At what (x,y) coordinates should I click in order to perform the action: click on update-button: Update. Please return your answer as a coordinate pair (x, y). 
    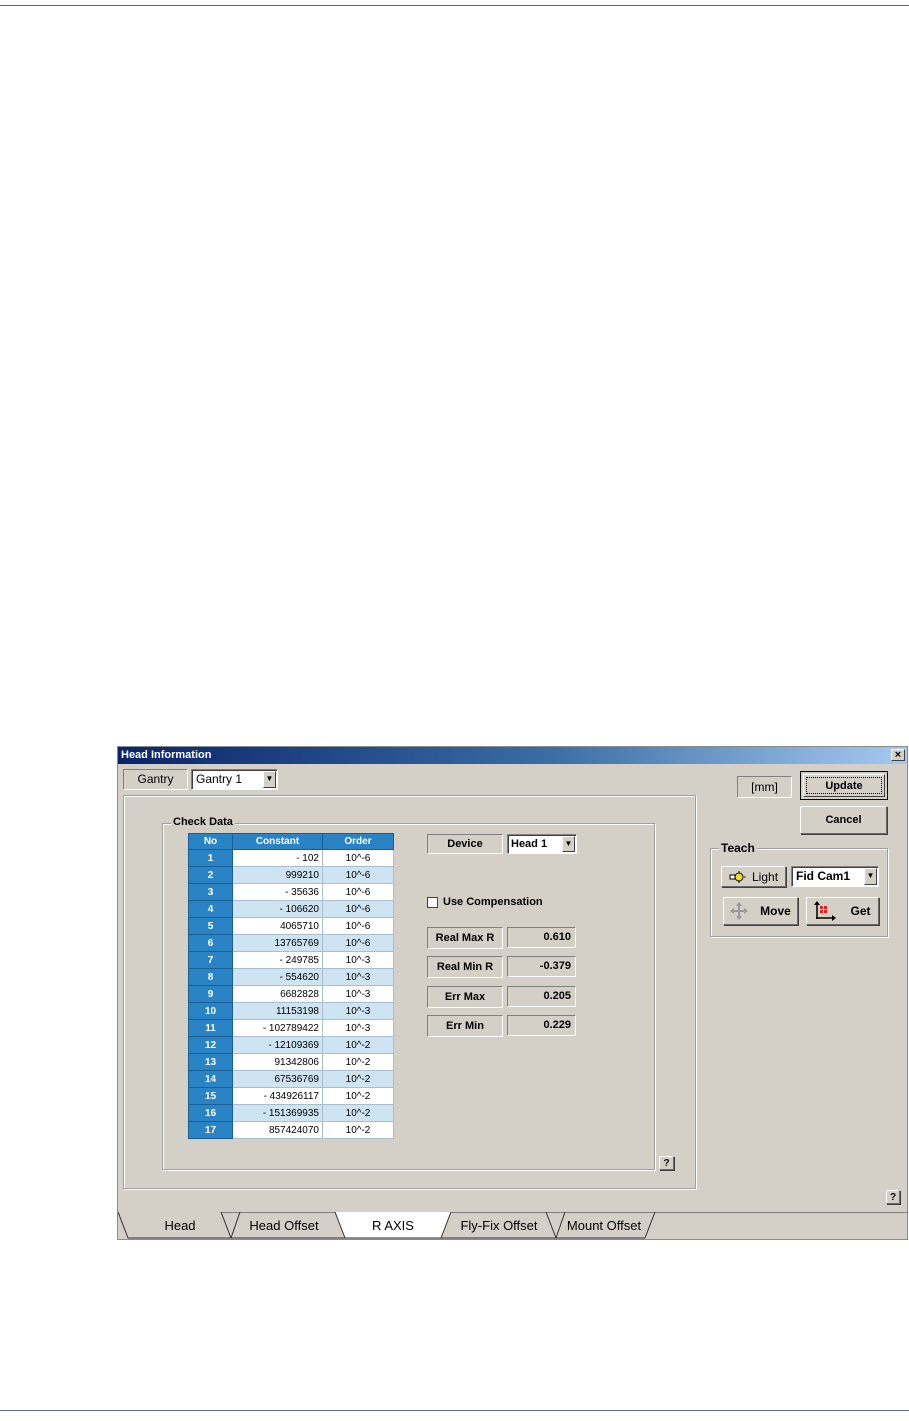
    Looking at the image, I should click on (844, 785).